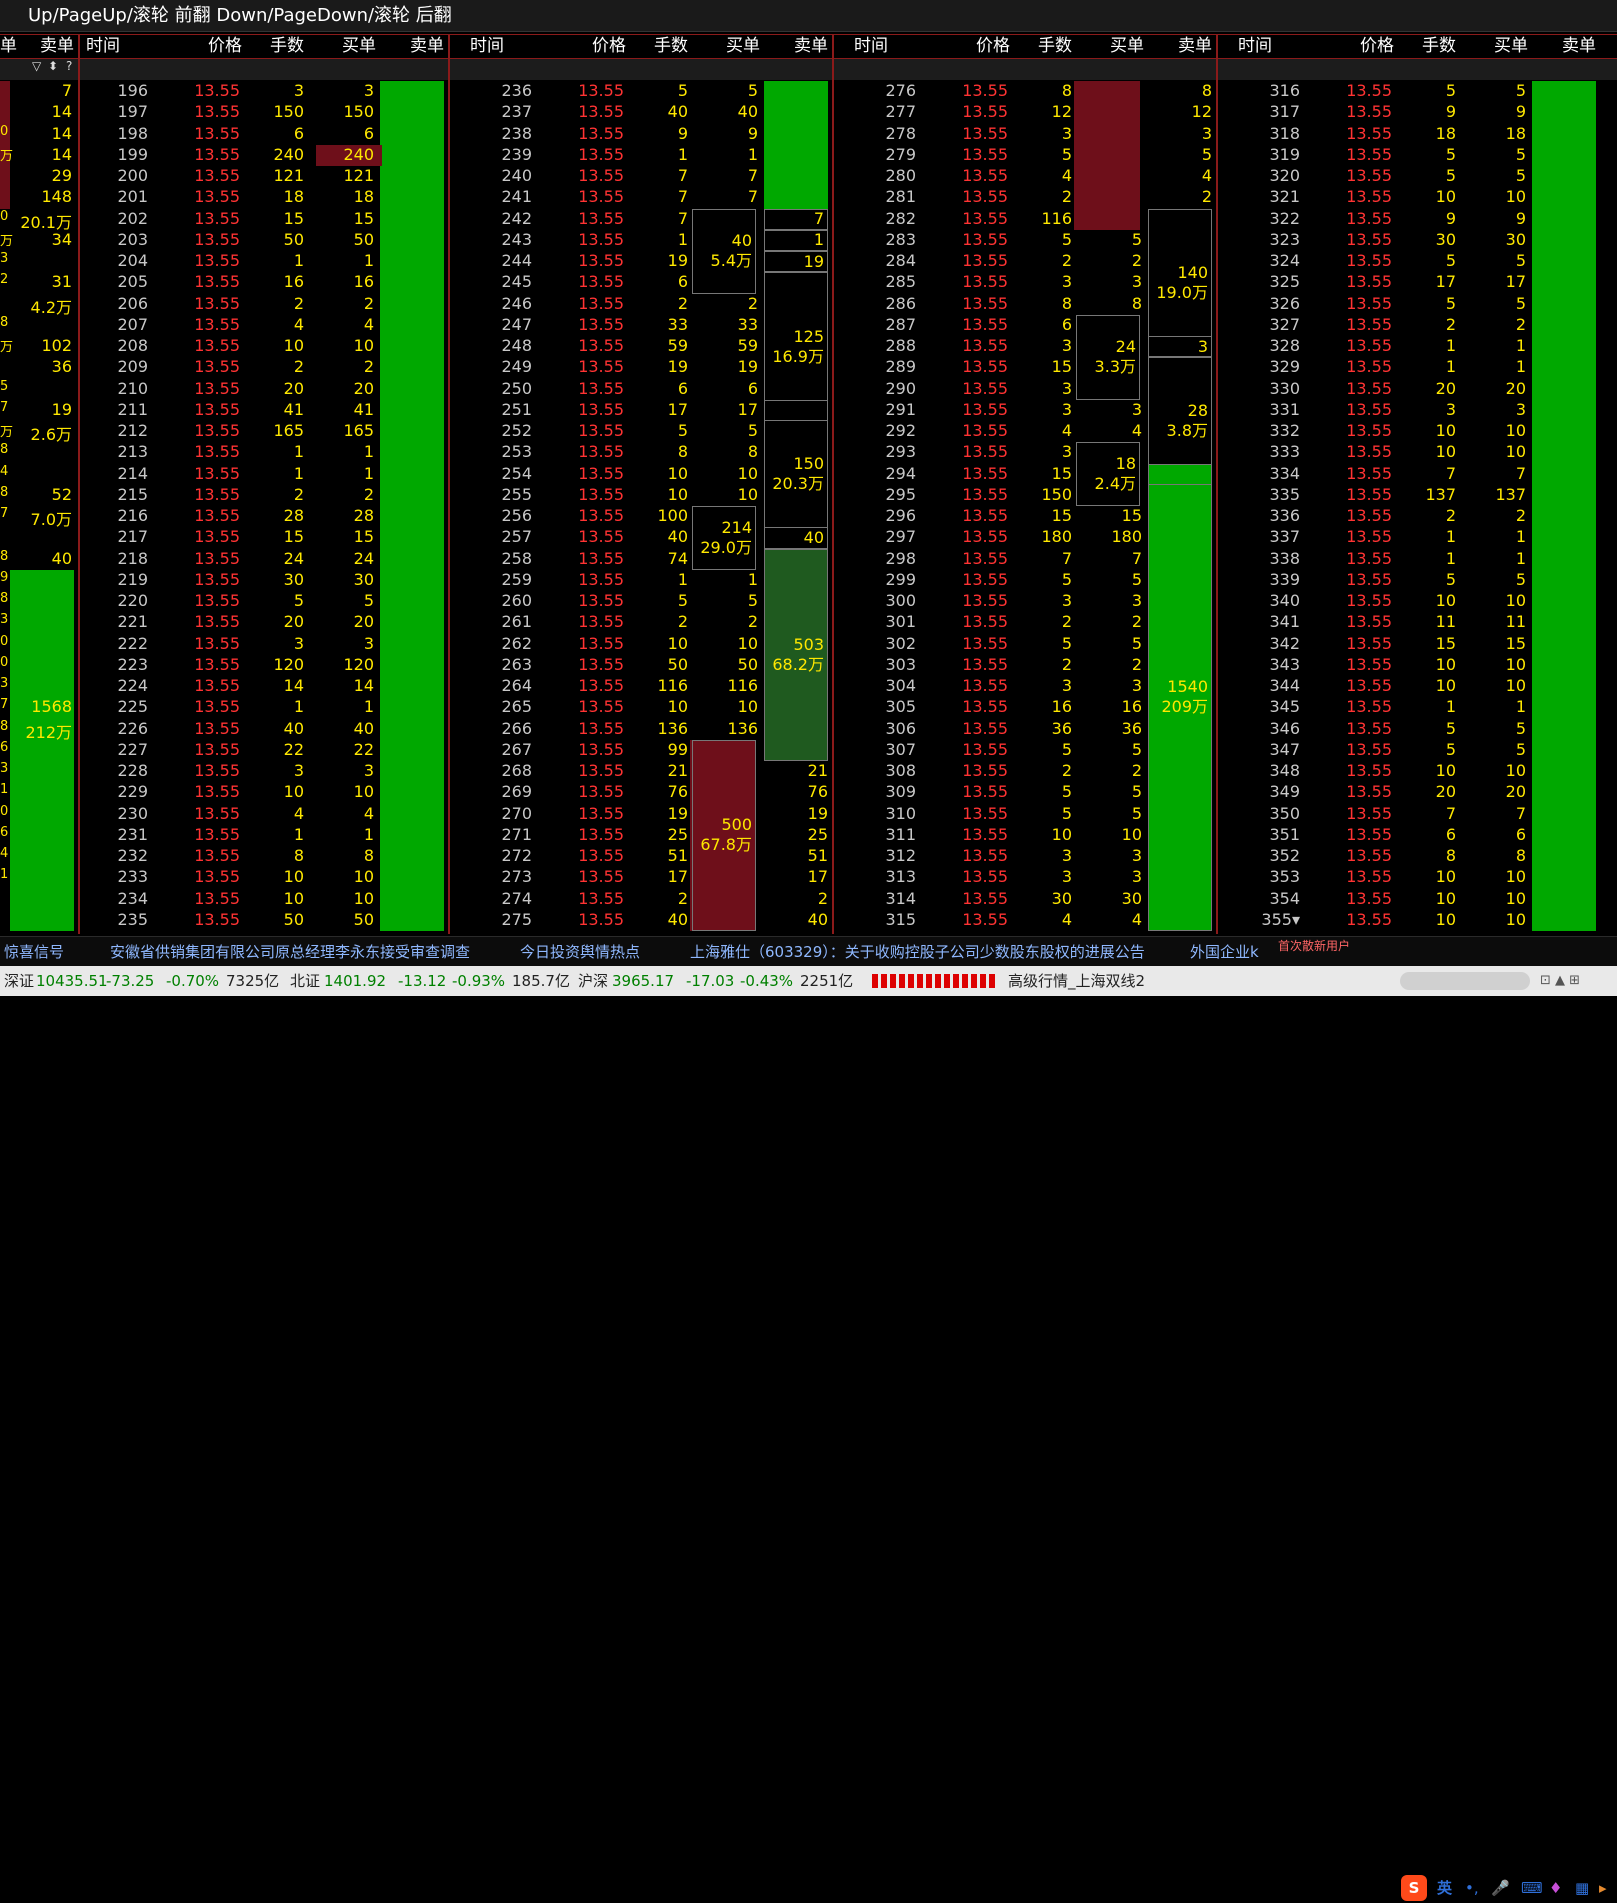  What do you see at coordinates (516, 877) in the screenshot?
I see `tick-time: 273` at bounding box center [516, 877].